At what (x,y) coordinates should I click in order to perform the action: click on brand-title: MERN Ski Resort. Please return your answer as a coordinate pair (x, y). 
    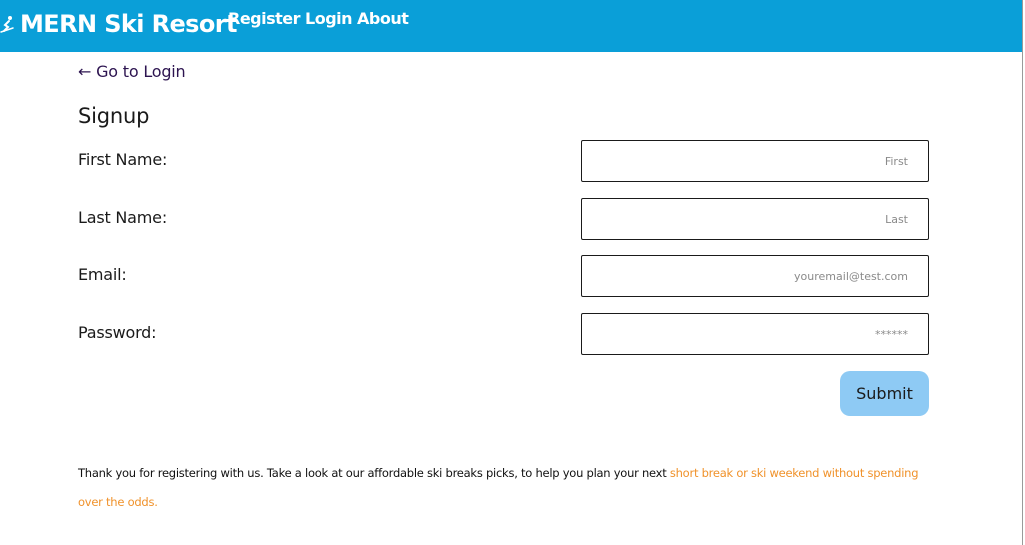
    Looking at the image, I should click on (128, 24).